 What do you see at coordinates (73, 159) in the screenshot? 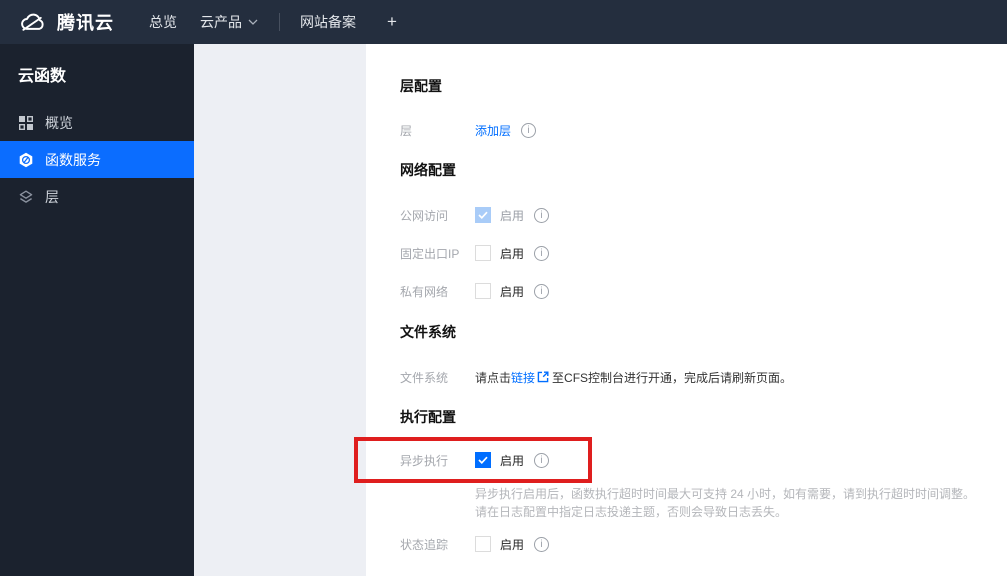
I see `sidebar-item-function-service-label: 函数服务` at bounding box center [73, 159].